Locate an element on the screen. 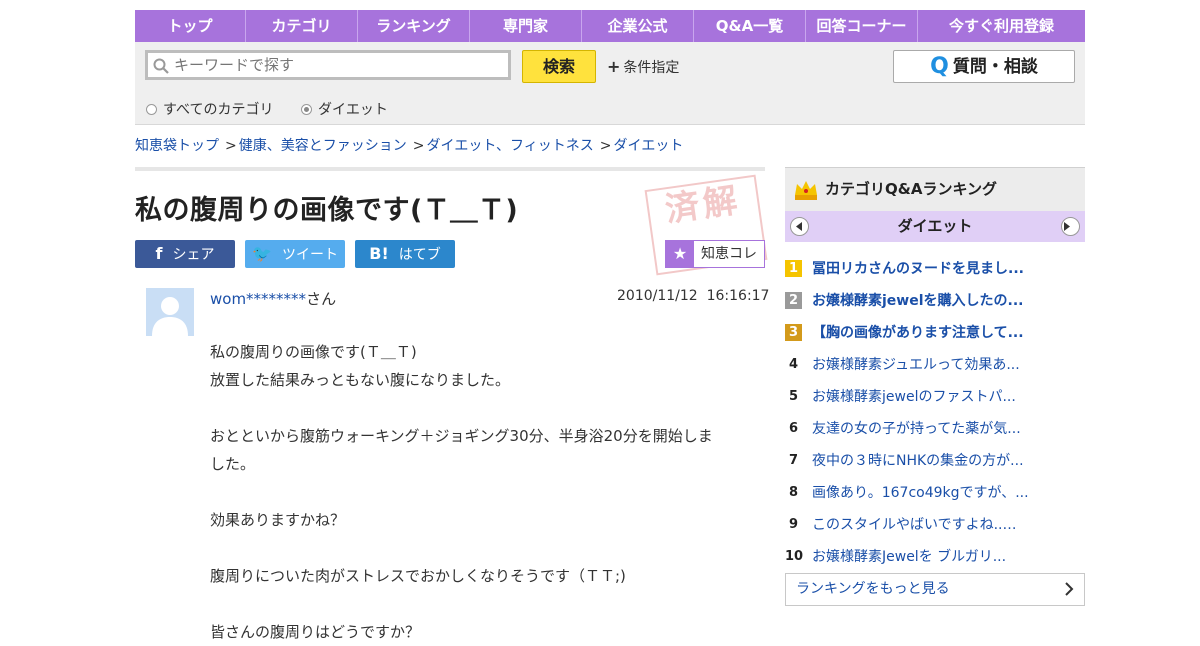  scope-current-label: ダイエット is located at coordinates (353, 110).